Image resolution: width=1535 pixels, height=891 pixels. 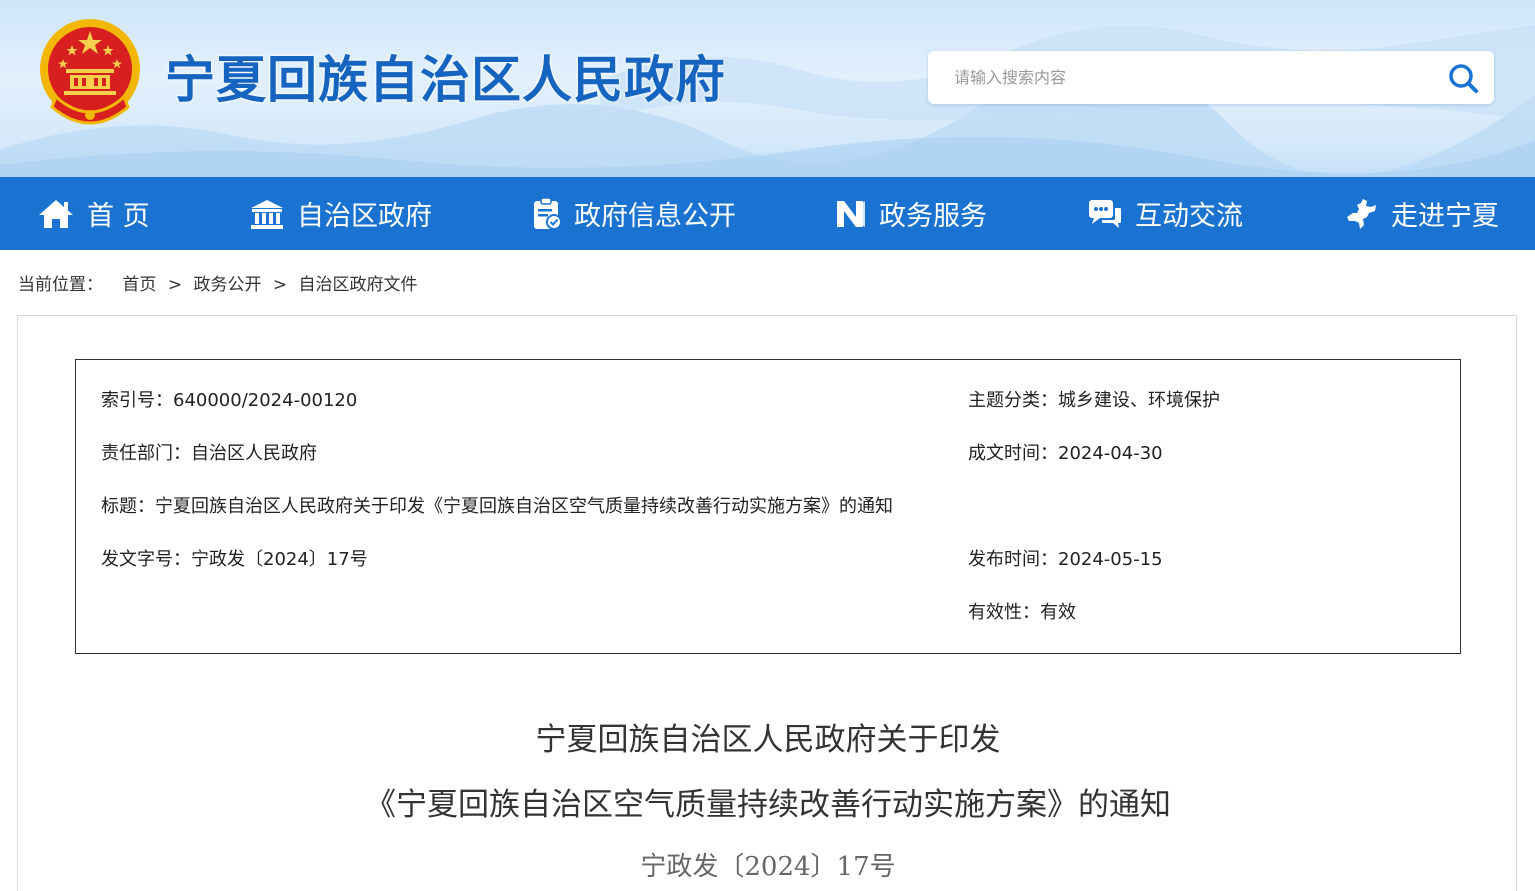 I want to click on breadcrumb-gov-affairs: 政务公开, so click(x=227, y=285).